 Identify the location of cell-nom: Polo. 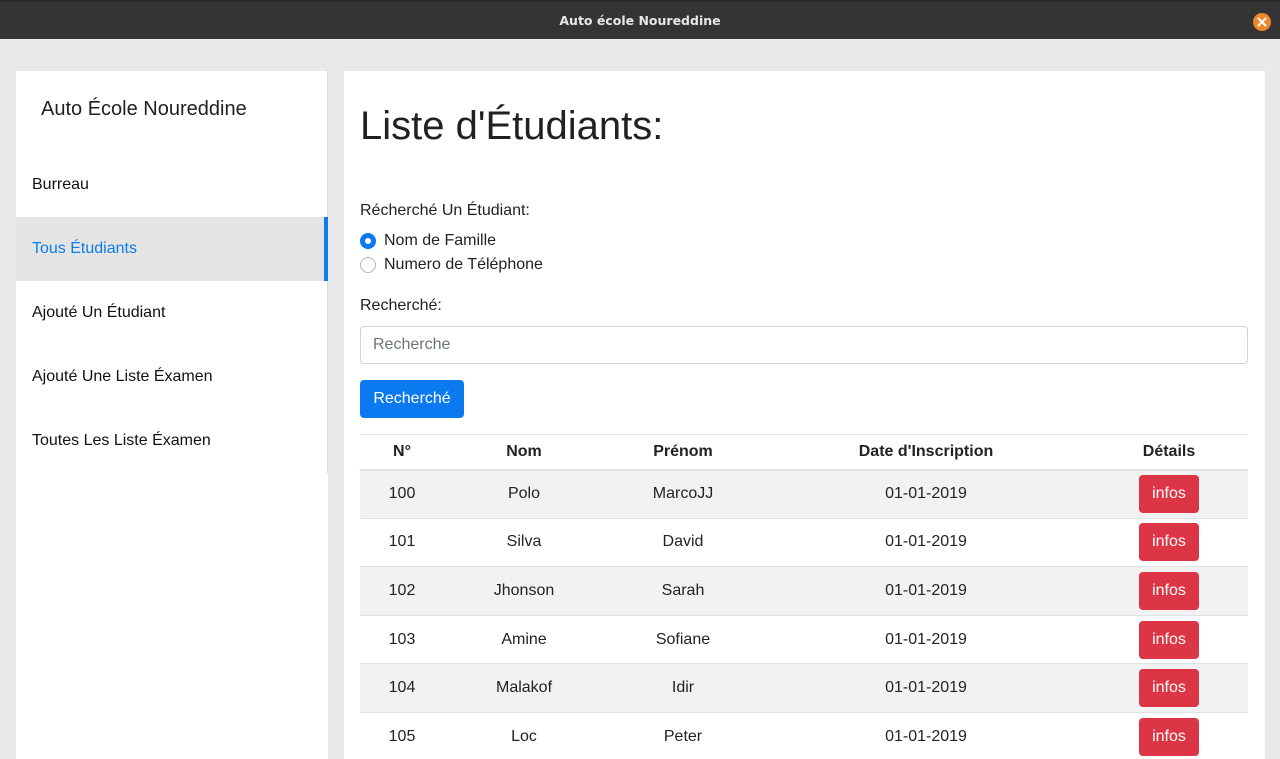
(524, 494).